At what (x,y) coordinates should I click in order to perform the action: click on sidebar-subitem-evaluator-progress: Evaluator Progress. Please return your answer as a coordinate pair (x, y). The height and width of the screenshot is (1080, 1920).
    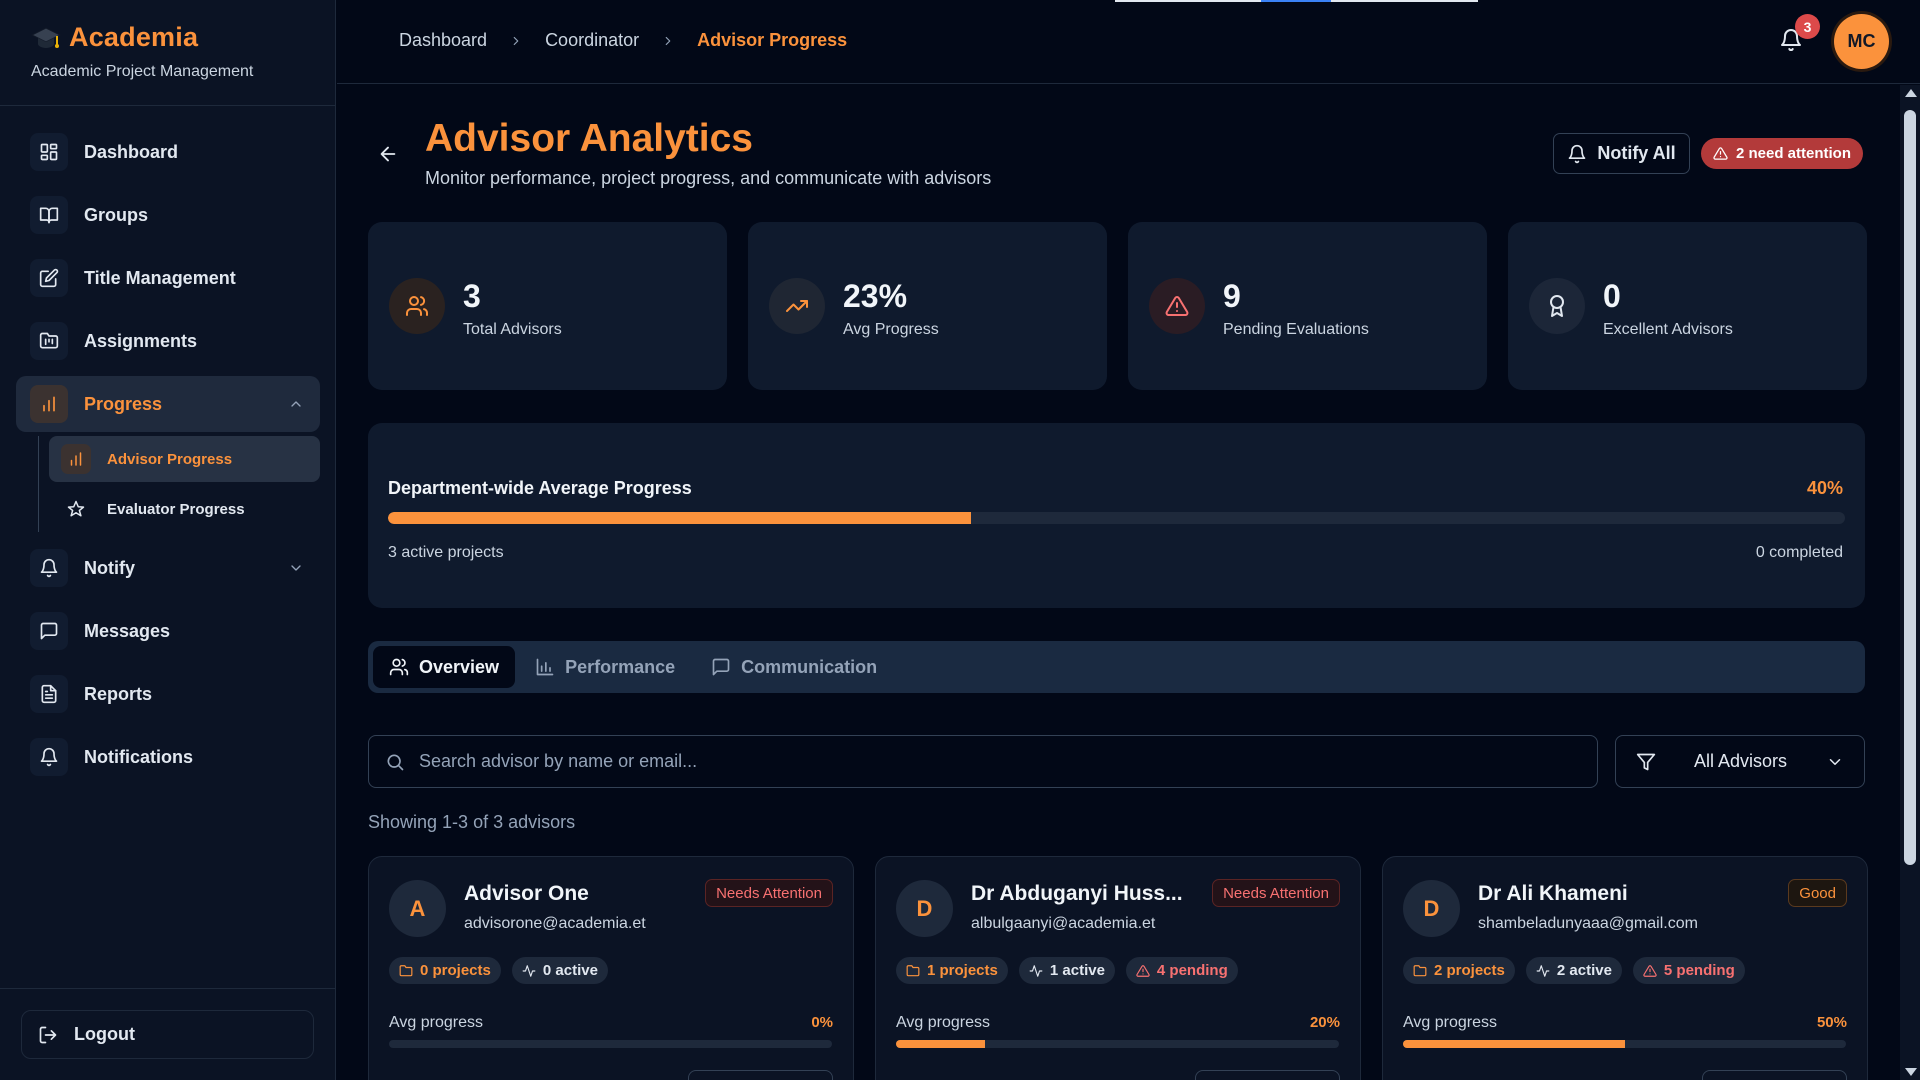
    Looking at the image, I should click on (184, 509).